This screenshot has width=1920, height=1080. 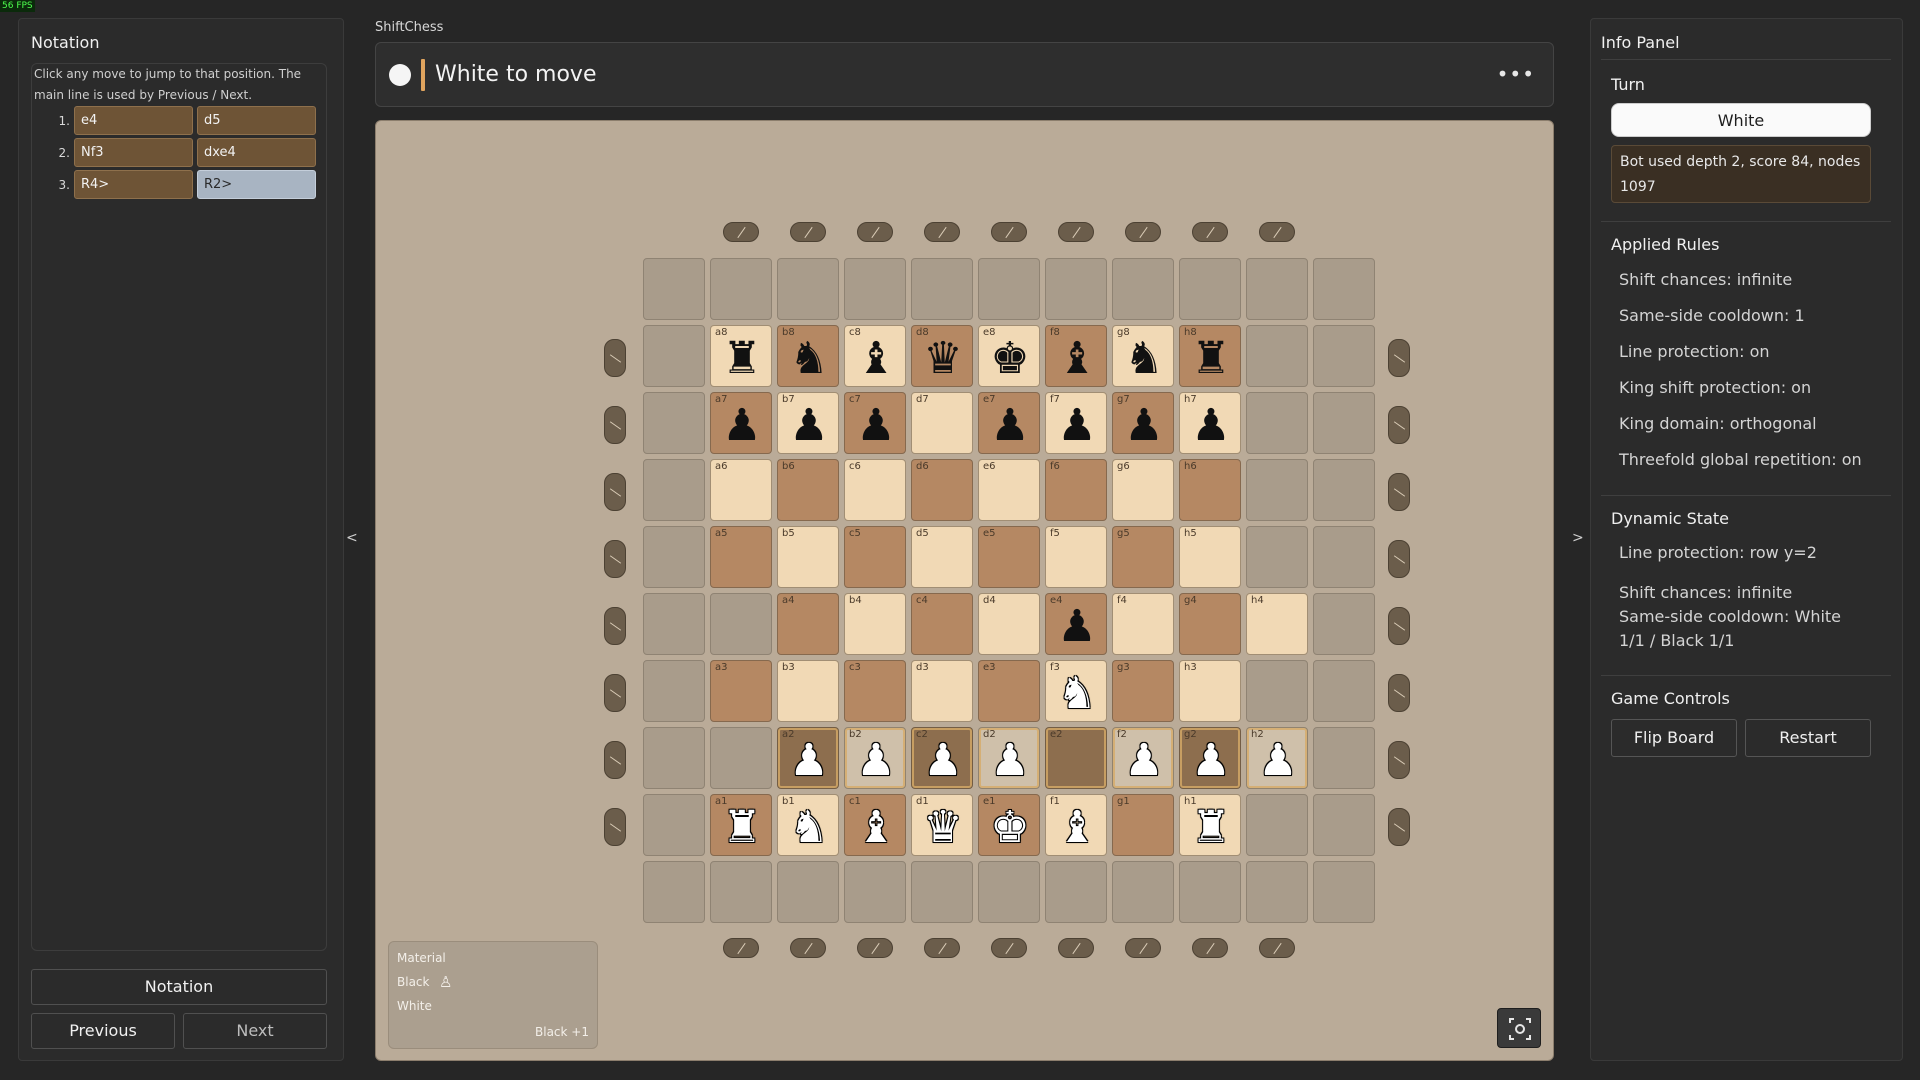 I want to click on square-a7: a7 ♟, so click(x=741, y=423).